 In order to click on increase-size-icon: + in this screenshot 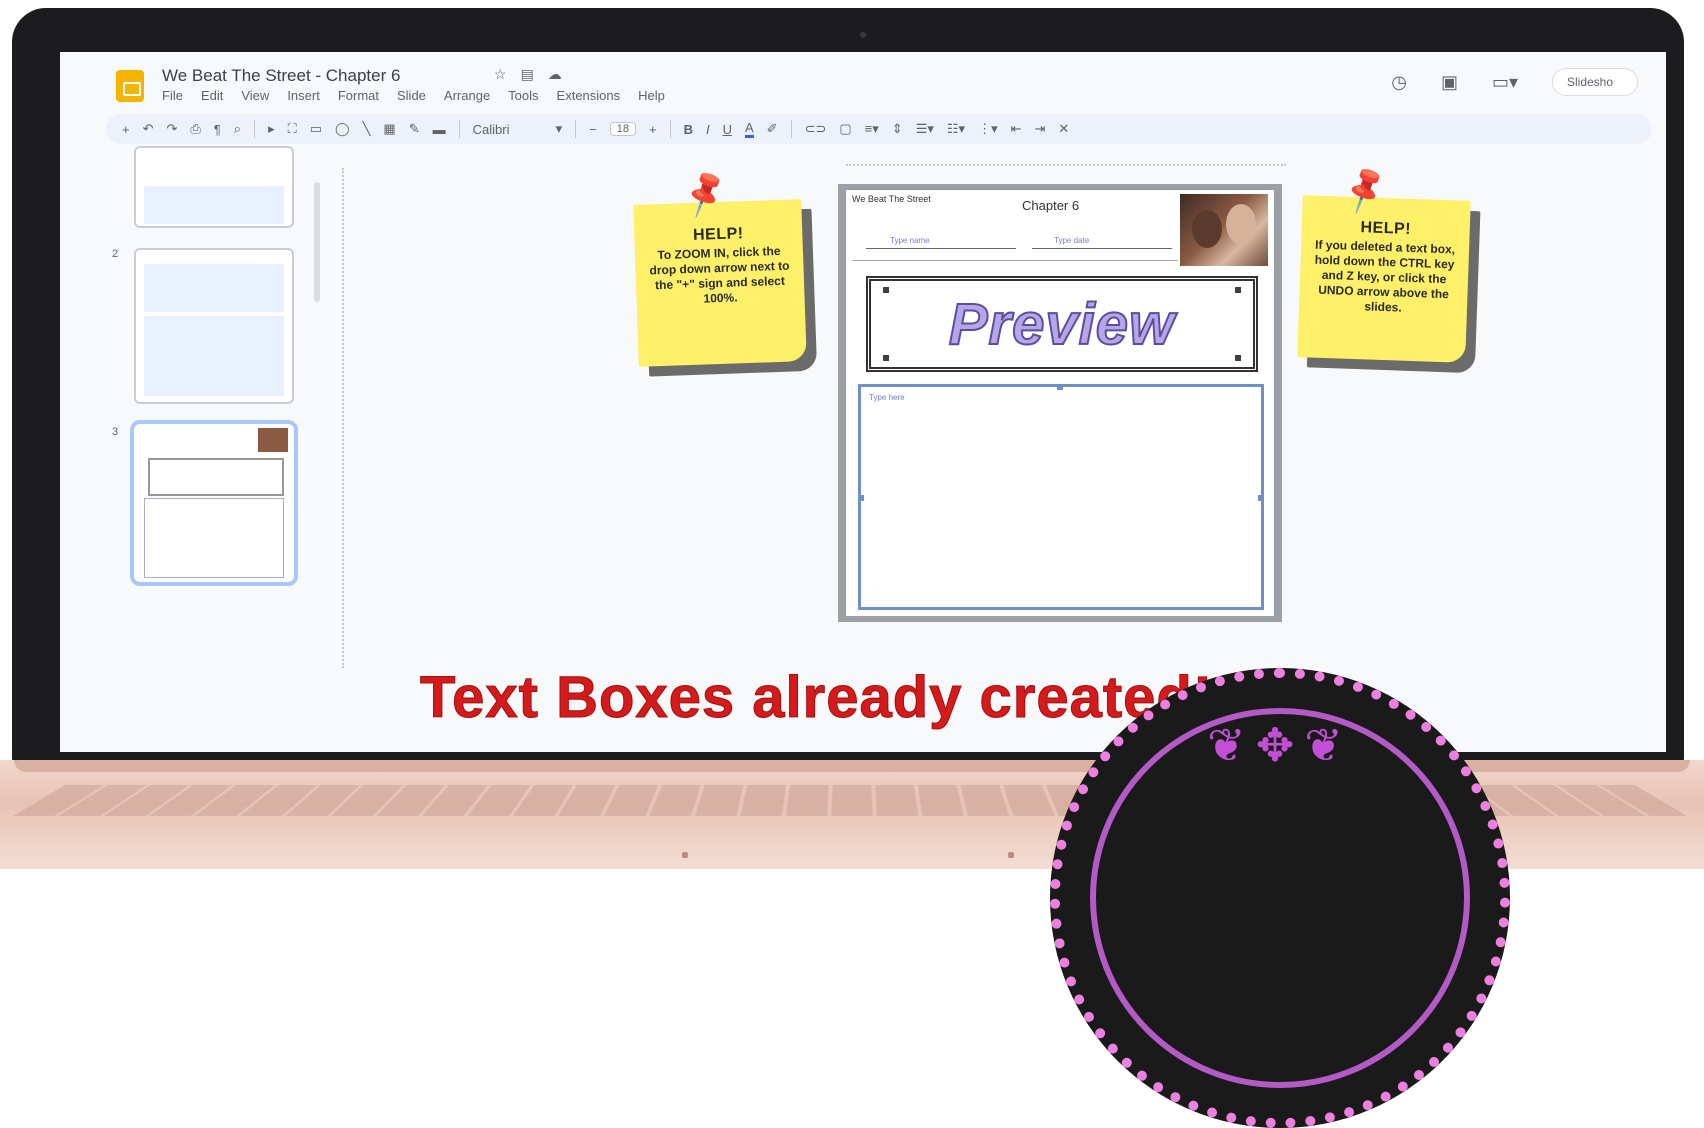, I will do `click(653, 129)`.